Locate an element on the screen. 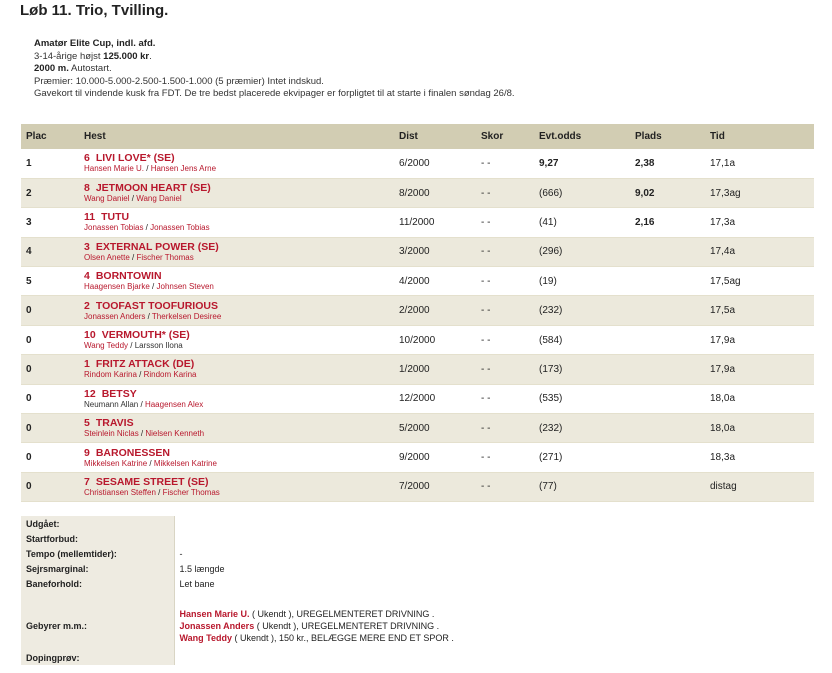 This screenshot has width=832, height=673. driver-link: Neumann Allan is located at coordinates (111, 404).